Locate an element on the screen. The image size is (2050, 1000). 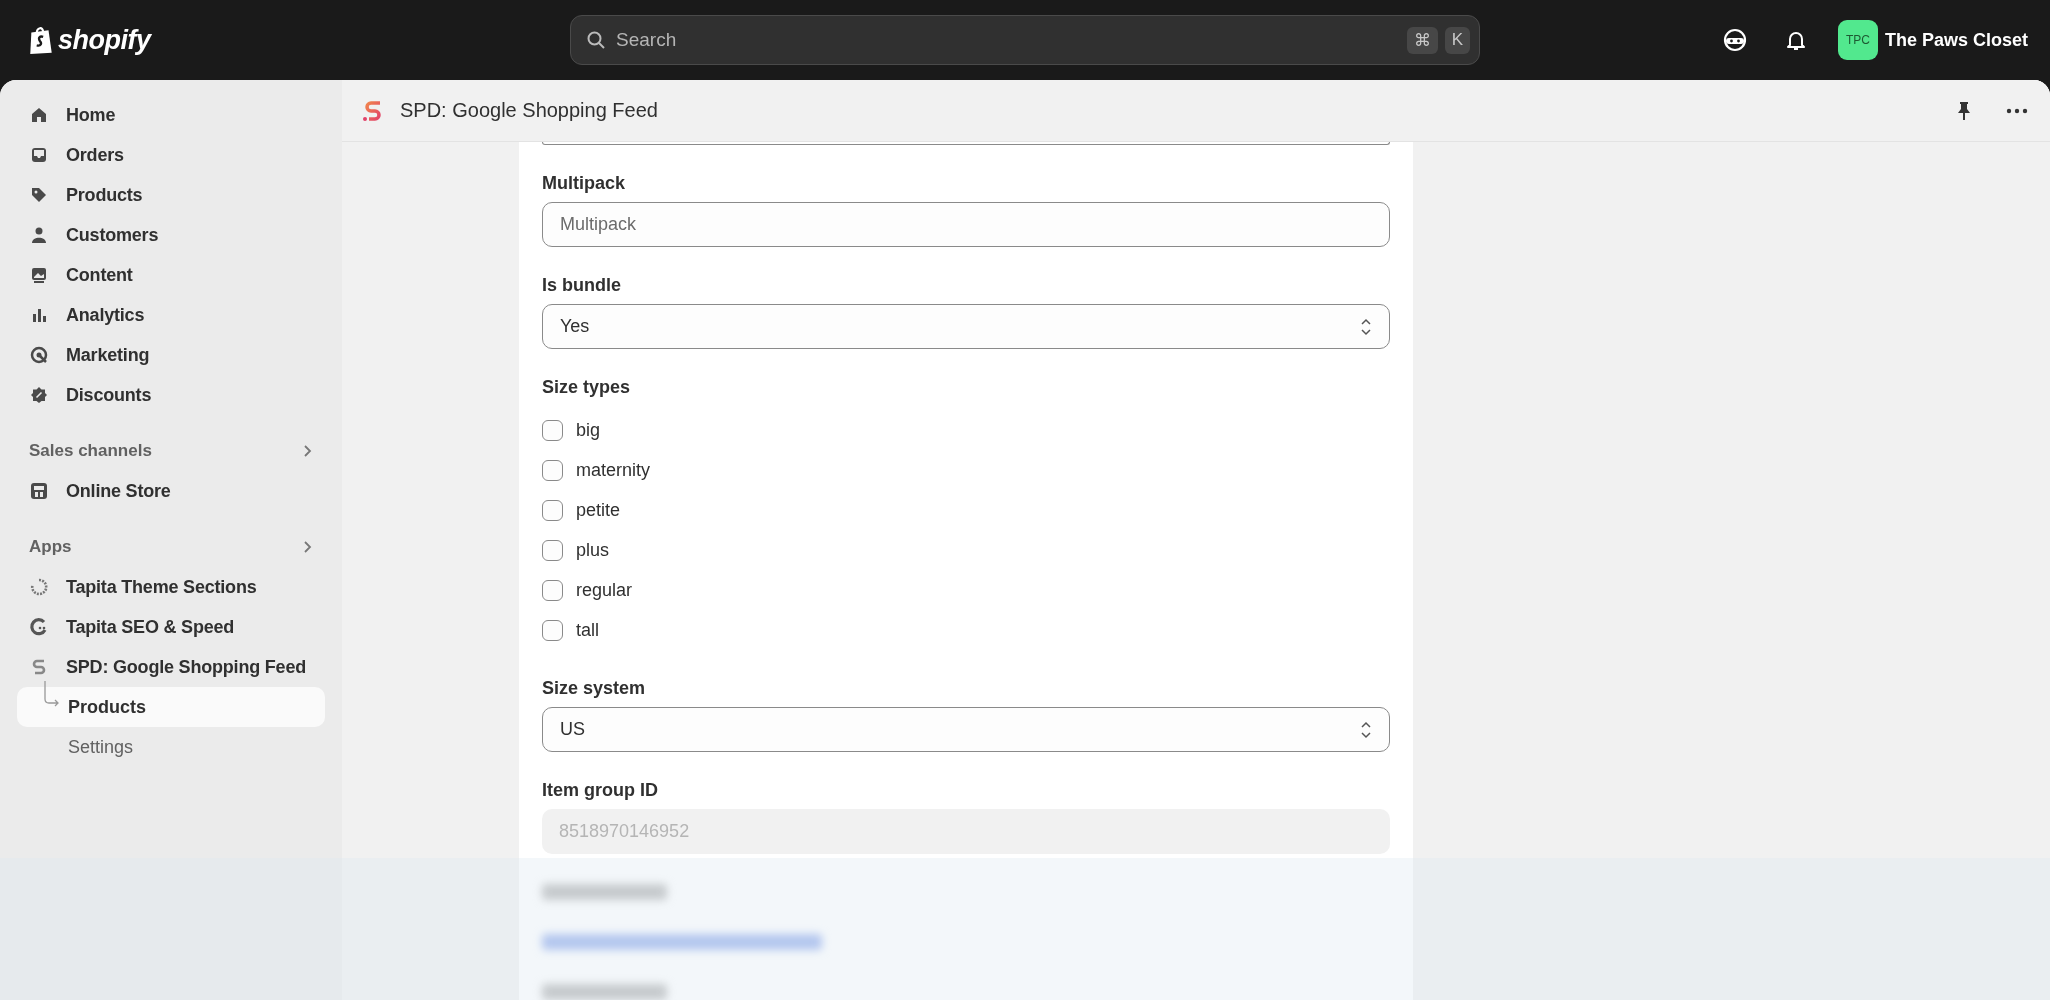
section-heading: Apps is located at coordinates (50, 547).